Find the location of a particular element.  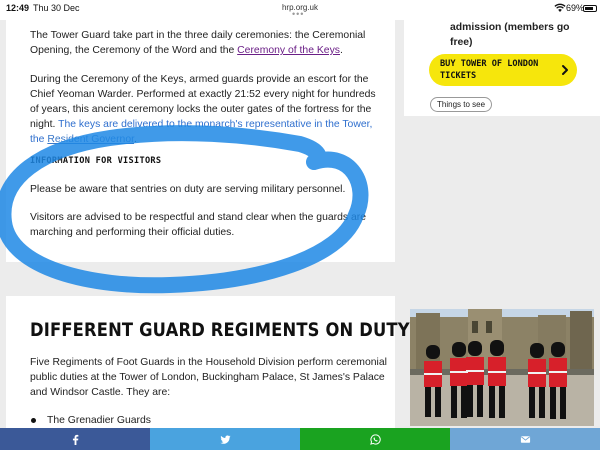

wifi-icon is located at coordinates (560, 7).